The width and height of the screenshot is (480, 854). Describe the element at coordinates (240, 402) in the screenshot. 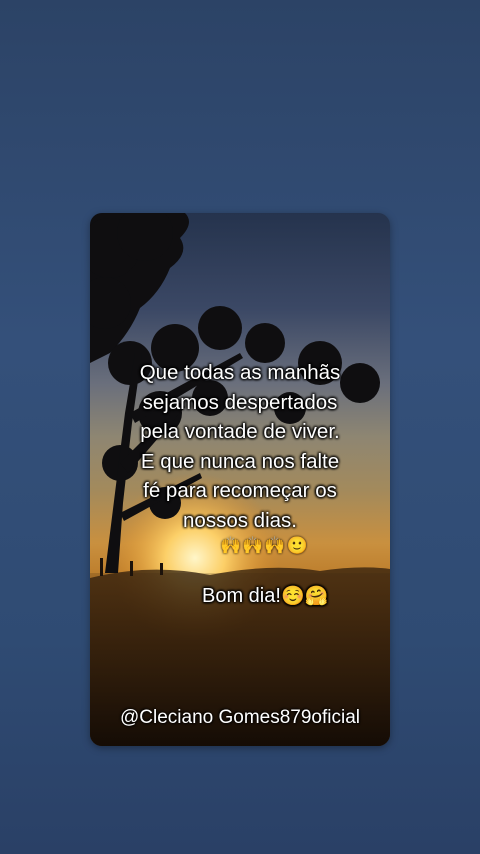

I see `quote-line: sejamos despertados` at that location.